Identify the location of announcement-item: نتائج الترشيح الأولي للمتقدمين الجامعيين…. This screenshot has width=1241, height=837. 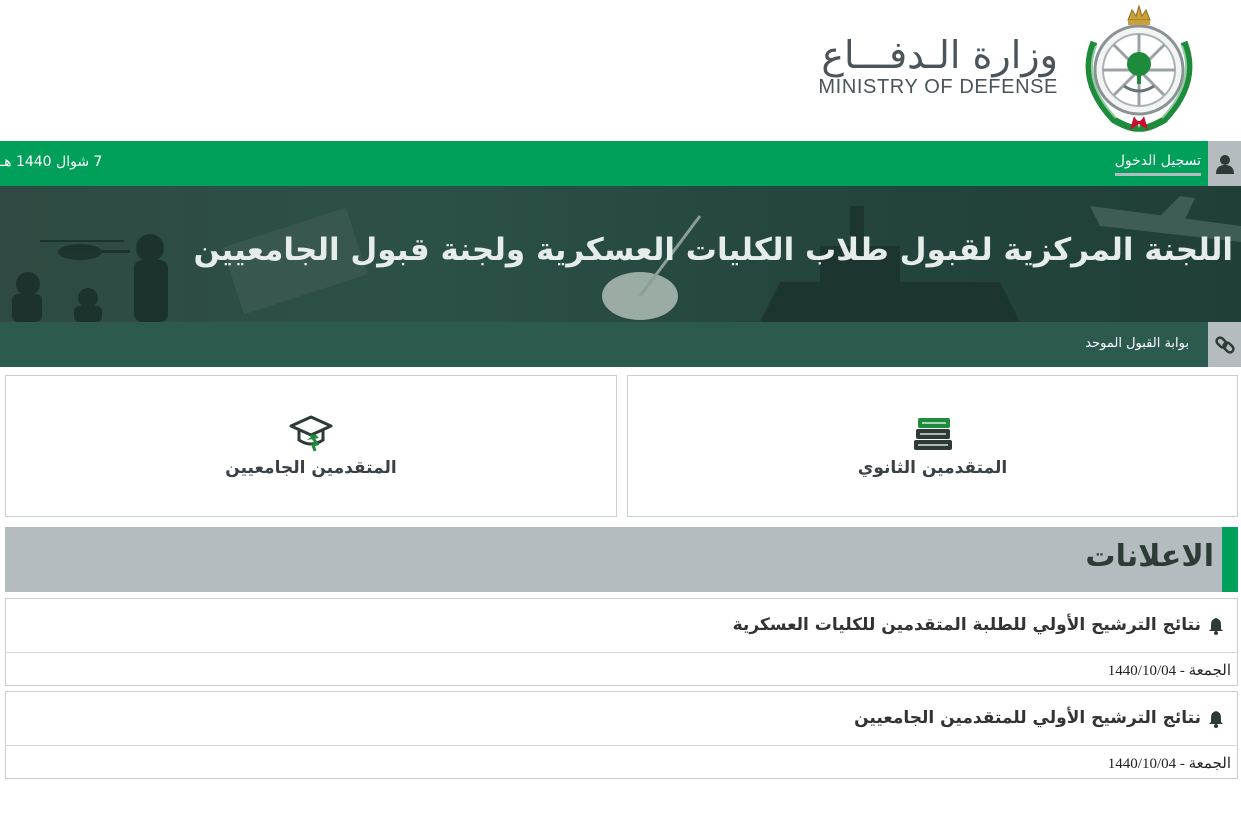
(621, 735).